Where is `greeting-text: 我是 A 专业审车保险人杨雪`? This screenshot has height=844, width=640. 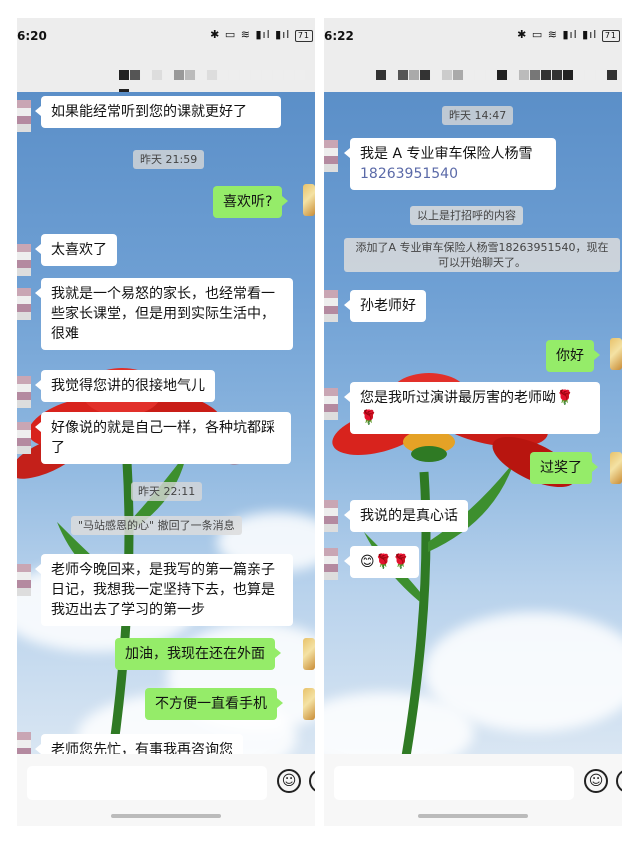 greeting-text: 我是 A 专业审车保险人杨雪 is located at coordinates (446, 154).